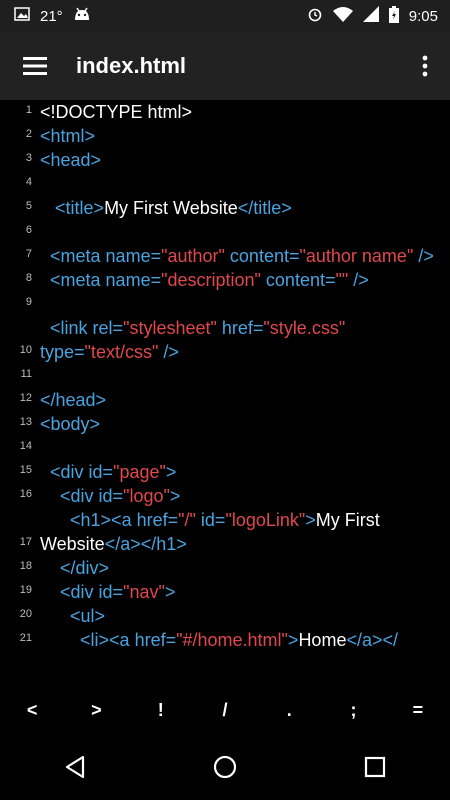 This screenshot has height=800, width=450. What do you see at coordinates (418, 710) in the screenshot?
I see `symbol-key: =` at bounding box center [418, 710].